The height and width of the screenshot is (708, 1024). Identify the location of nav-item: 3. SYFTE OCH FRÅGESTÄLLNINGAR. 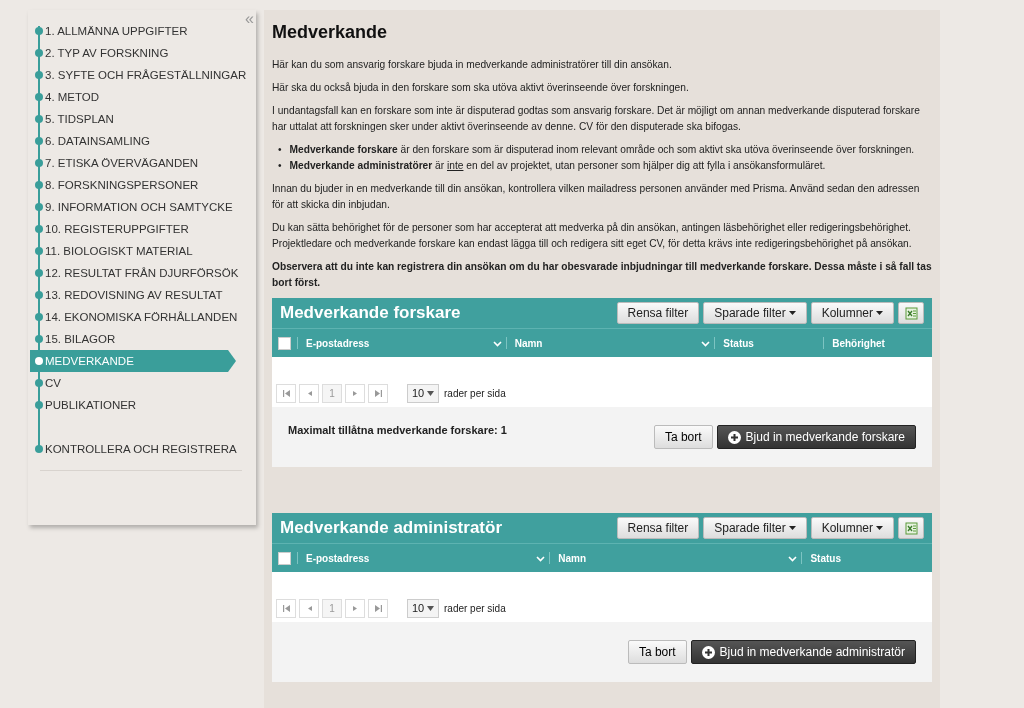
(143, 75).